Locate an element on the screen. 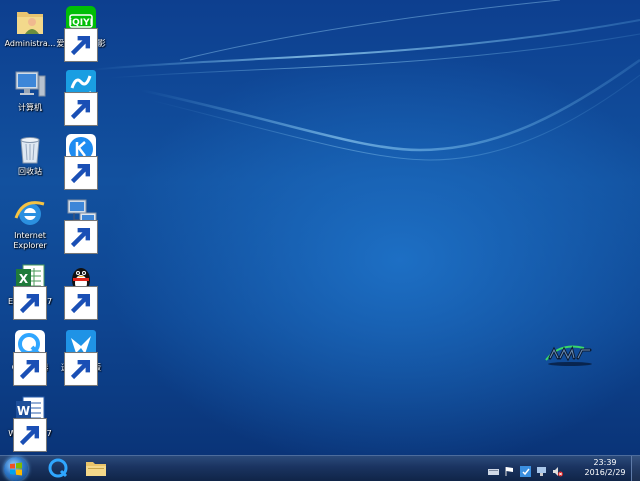 Image resolution: width=640 pixels, height=481 pixels. taskbar-clock: 23:39 2016/2/29 is located at coordinates (605, 468).